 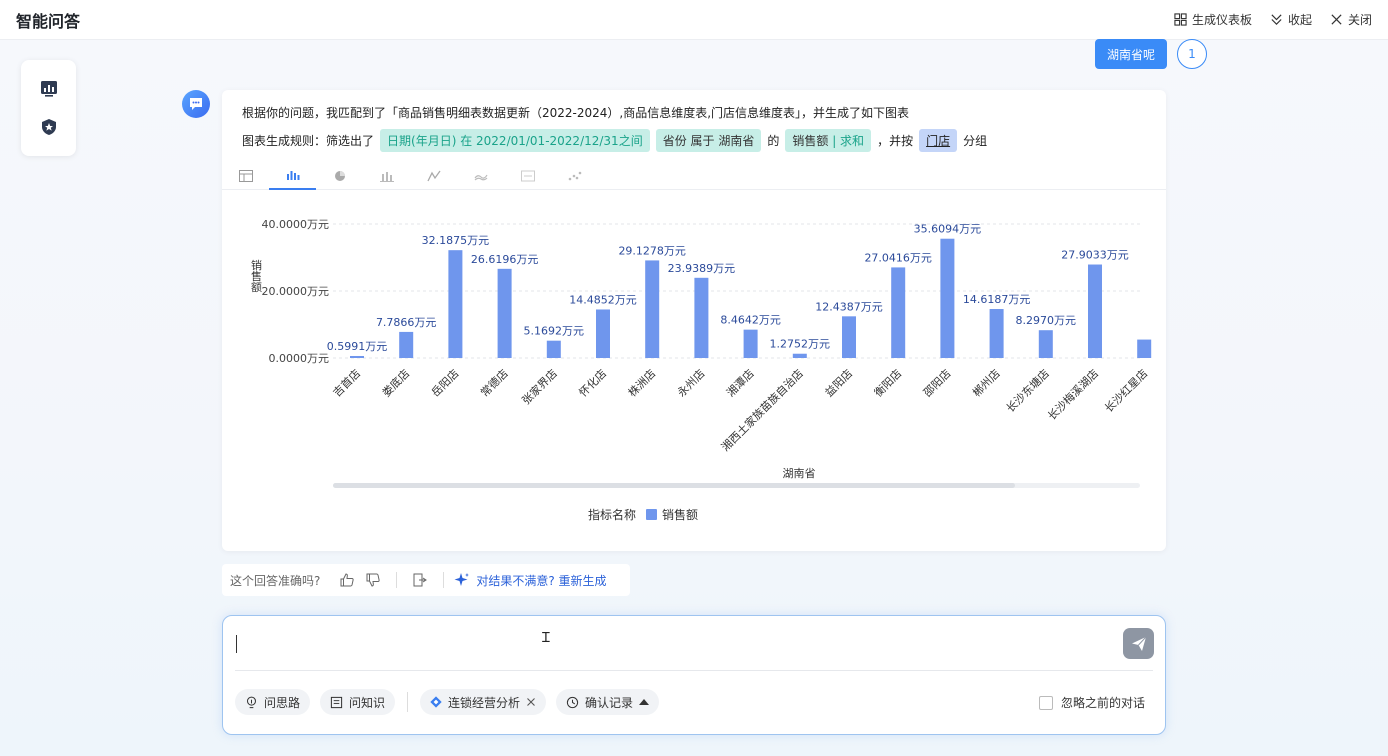 What do you see at coordinates (420, 580) in the screenshot?
I see `copy-button` at bounding box center [420, 580].